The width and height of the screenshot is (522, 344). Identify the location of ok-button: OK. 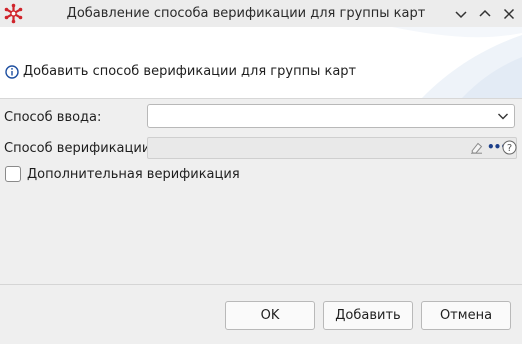
(270, 315).